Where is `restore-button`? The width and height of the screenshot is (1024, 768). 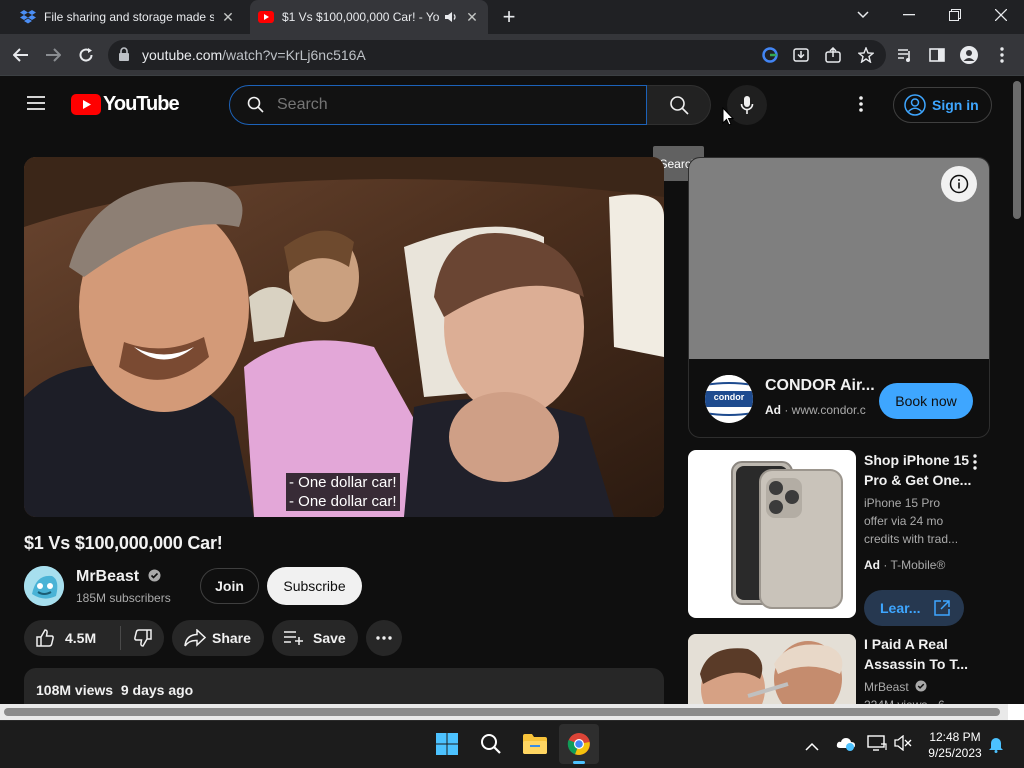 restore-button is located at coordinates (955, 15).